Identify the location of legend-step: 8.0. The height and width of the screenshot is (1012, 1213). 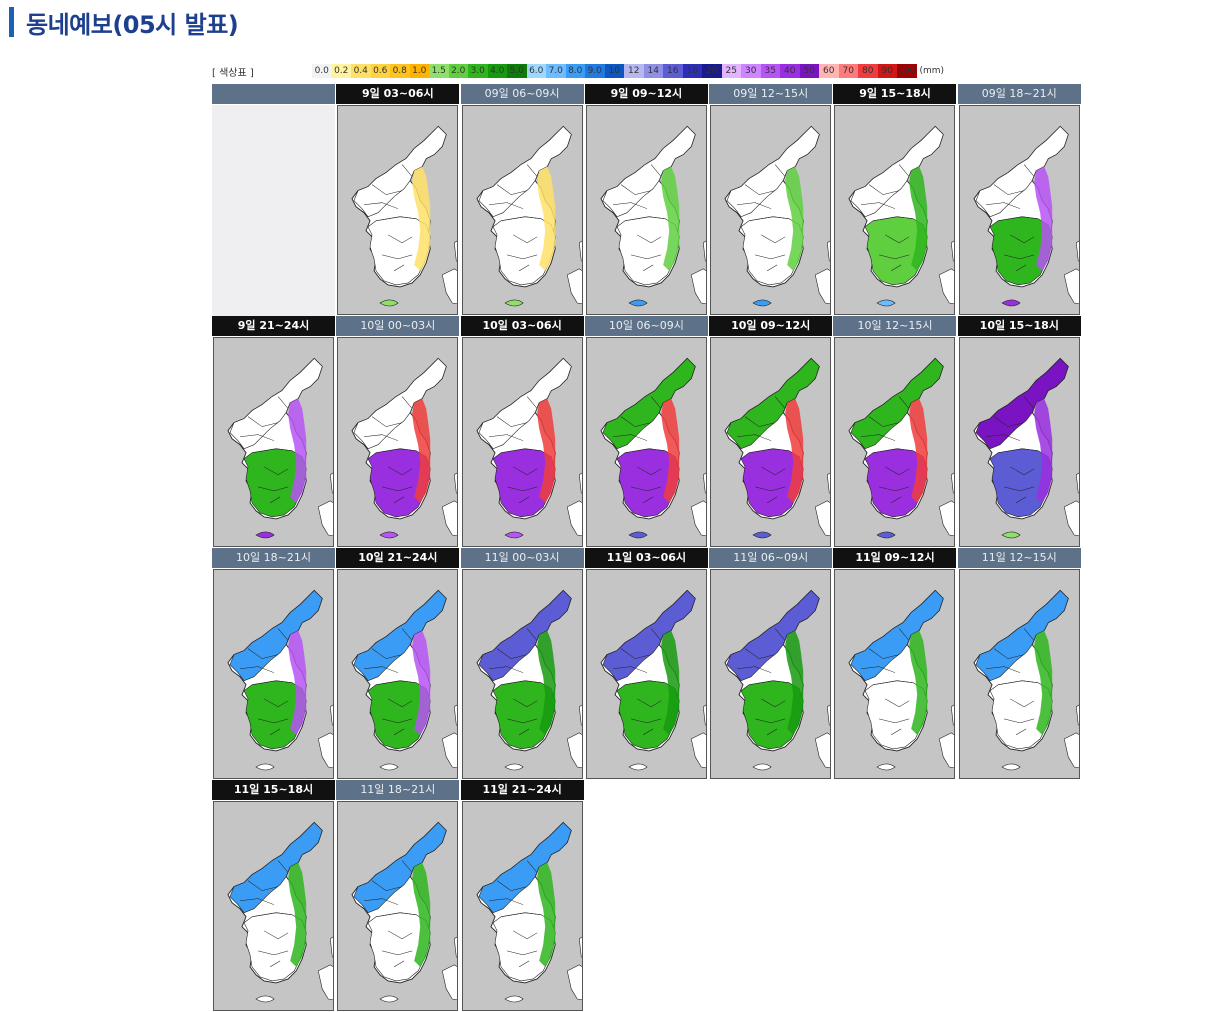
(575, 71).